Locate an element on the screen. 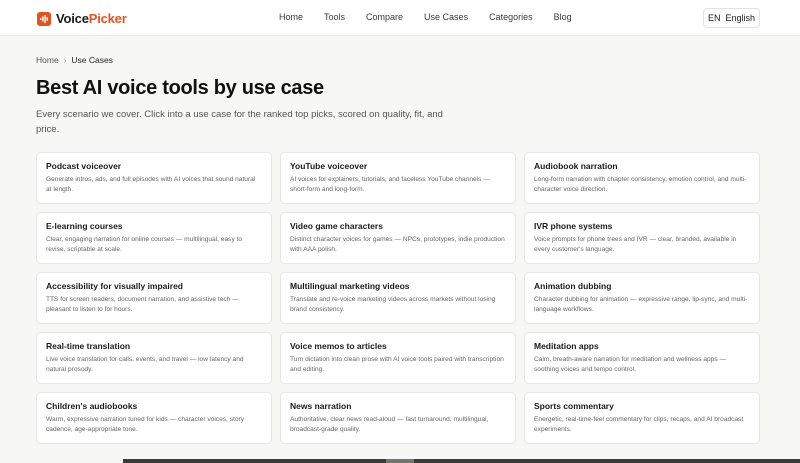  use-case-title: Multilingual marketing videos is located at coordinates (350, 286).